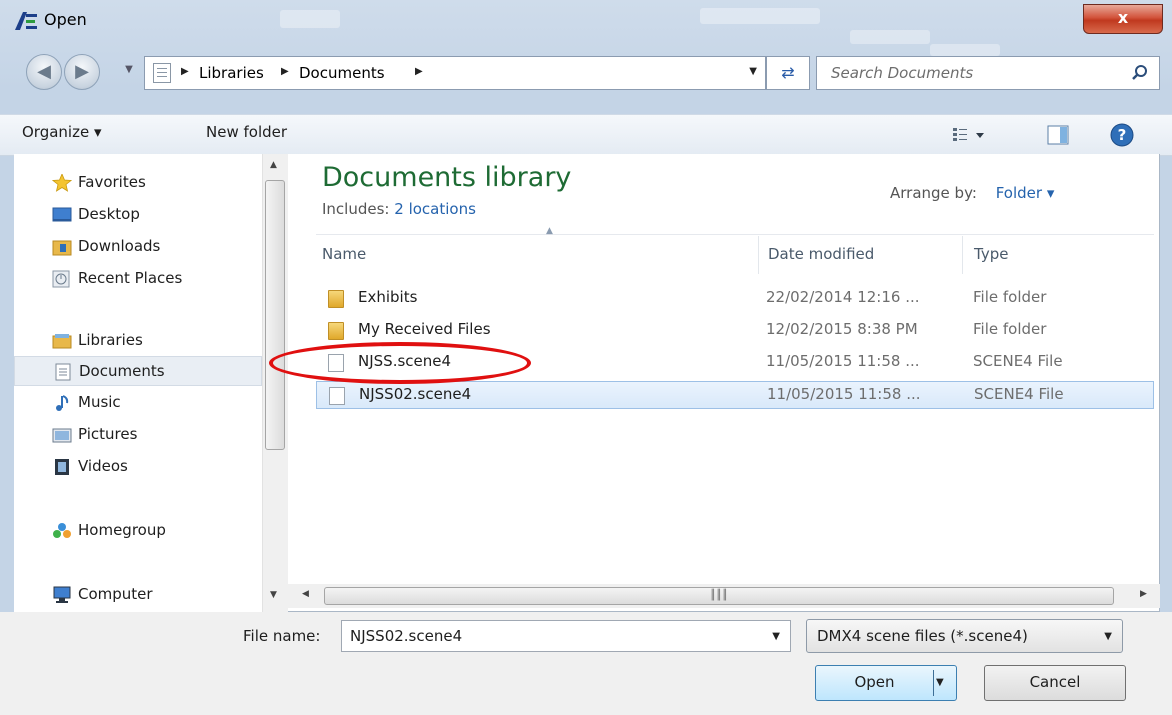 Image resolution: width=1172 pixels, height=715 pixels. Describe the element at coordinates (1143, 594) in the screenshot. I see `scroll-right-icon: ▶` at that location.